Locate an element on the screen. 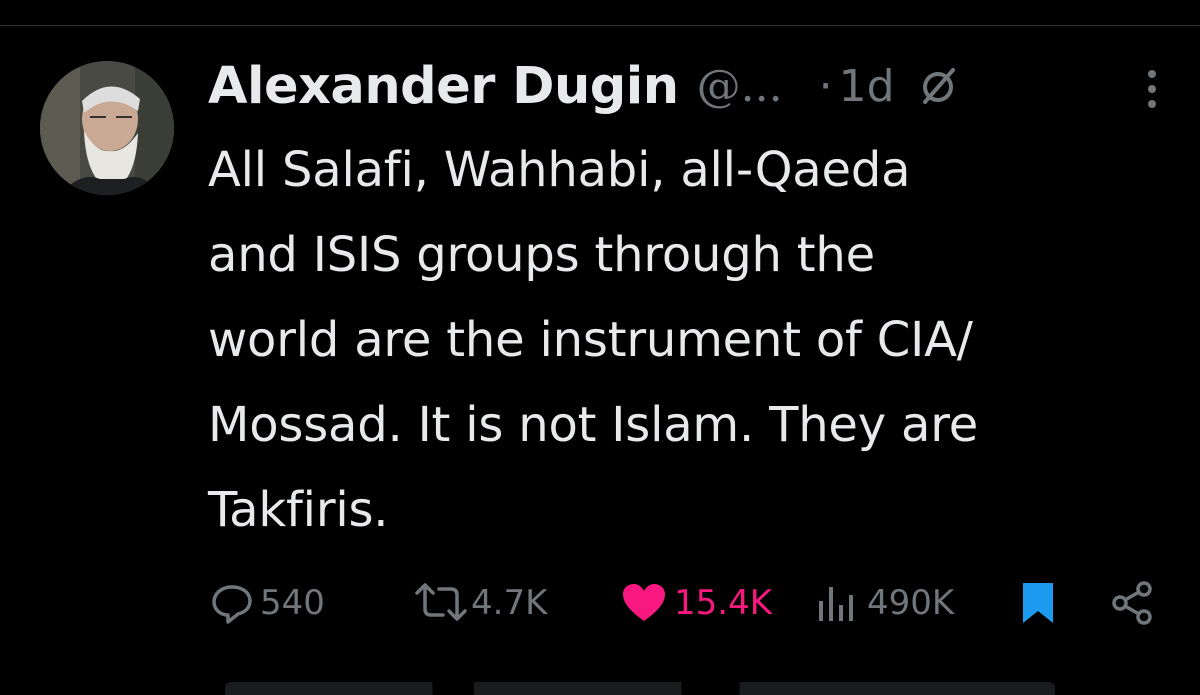 This screenshot has width=1200, height=695. tweet-line: and ISIS groups through the is located at coordinates (541, 255).